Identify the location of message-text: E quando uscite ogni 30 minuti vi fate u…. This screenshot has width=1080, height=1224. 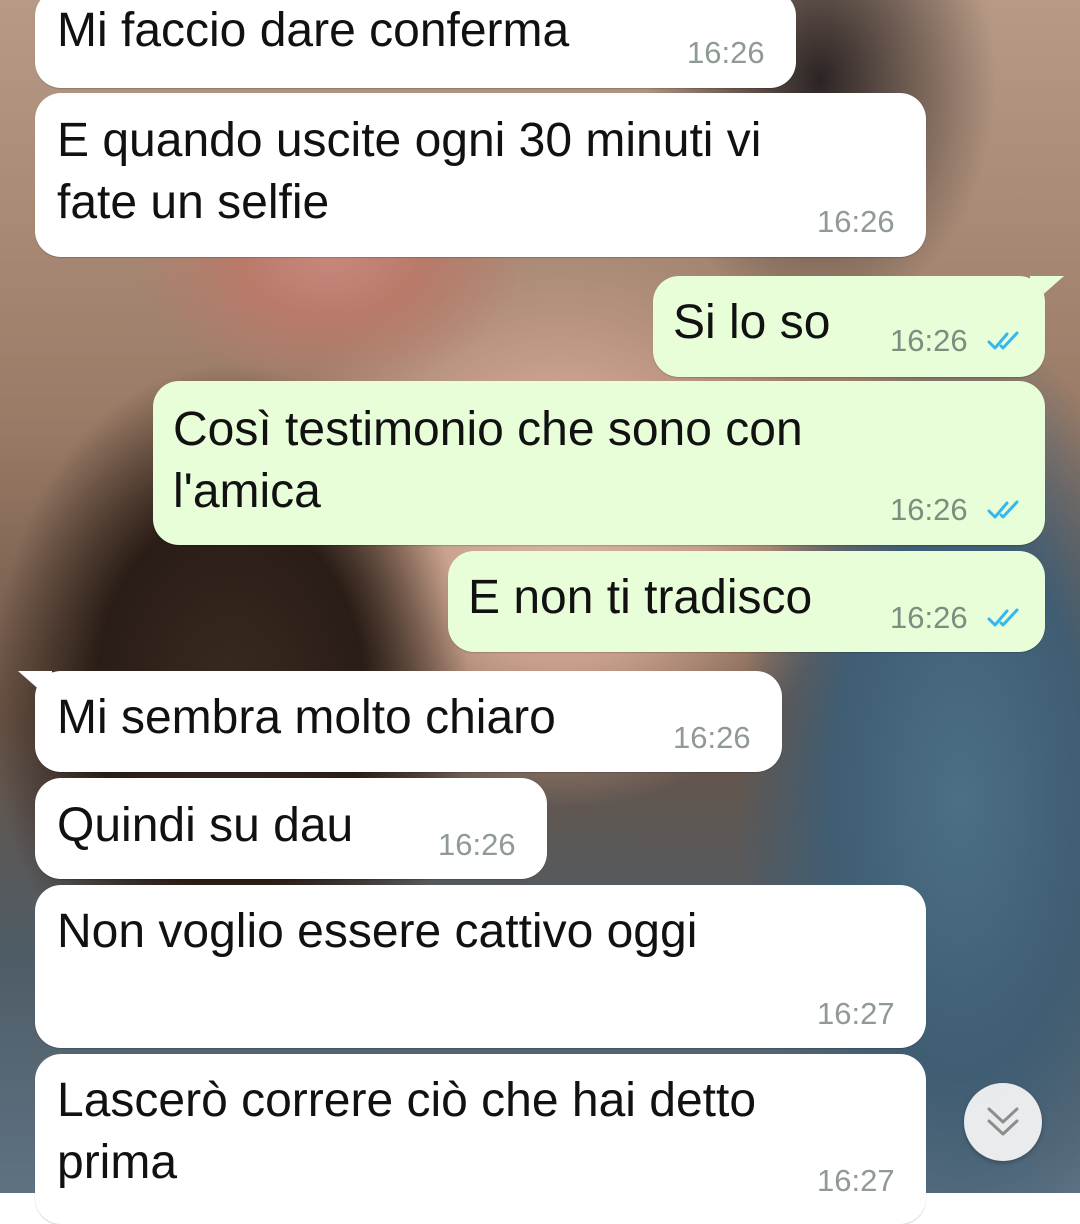
(409, 171).